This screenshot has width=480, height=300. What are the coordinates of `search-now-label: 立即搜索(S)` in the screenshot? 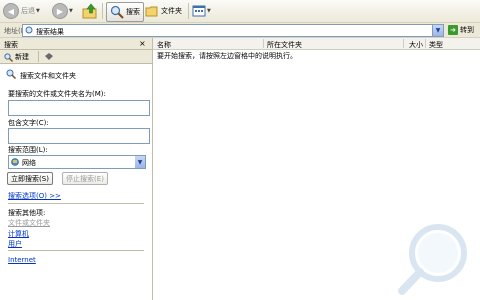 It's located at (30, 178).